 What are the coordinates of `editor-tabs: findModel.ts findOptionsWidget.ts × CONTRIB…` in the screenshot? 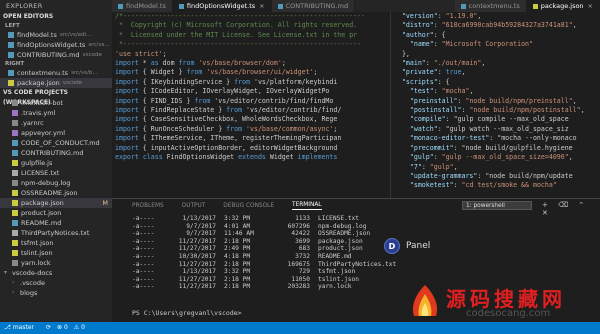 It's located at (356, 6).